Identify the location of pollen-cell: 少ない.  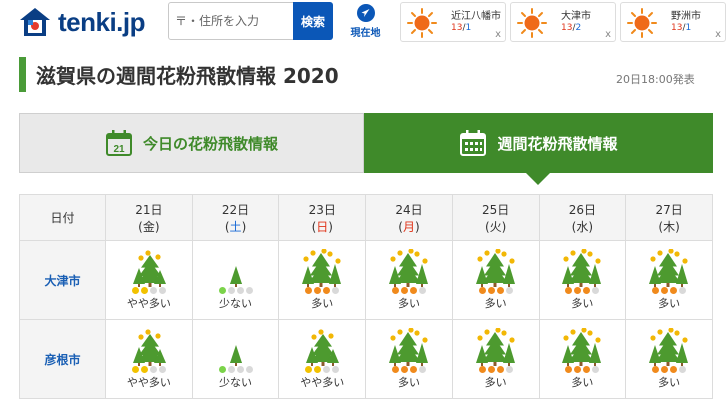
(235, 359).